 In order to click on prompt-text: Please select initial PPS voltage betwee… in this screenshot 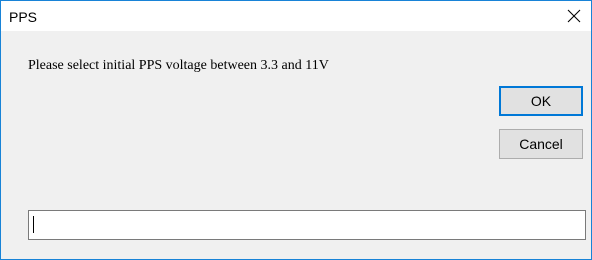, I will do `click(178, 65)`.